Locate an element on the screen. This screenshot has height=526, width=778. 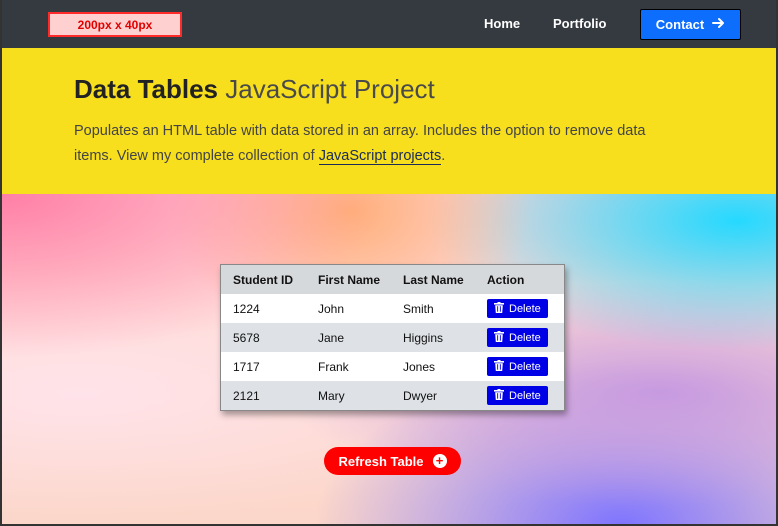
header-first-name: First Name is located at coordinates (348, 279).